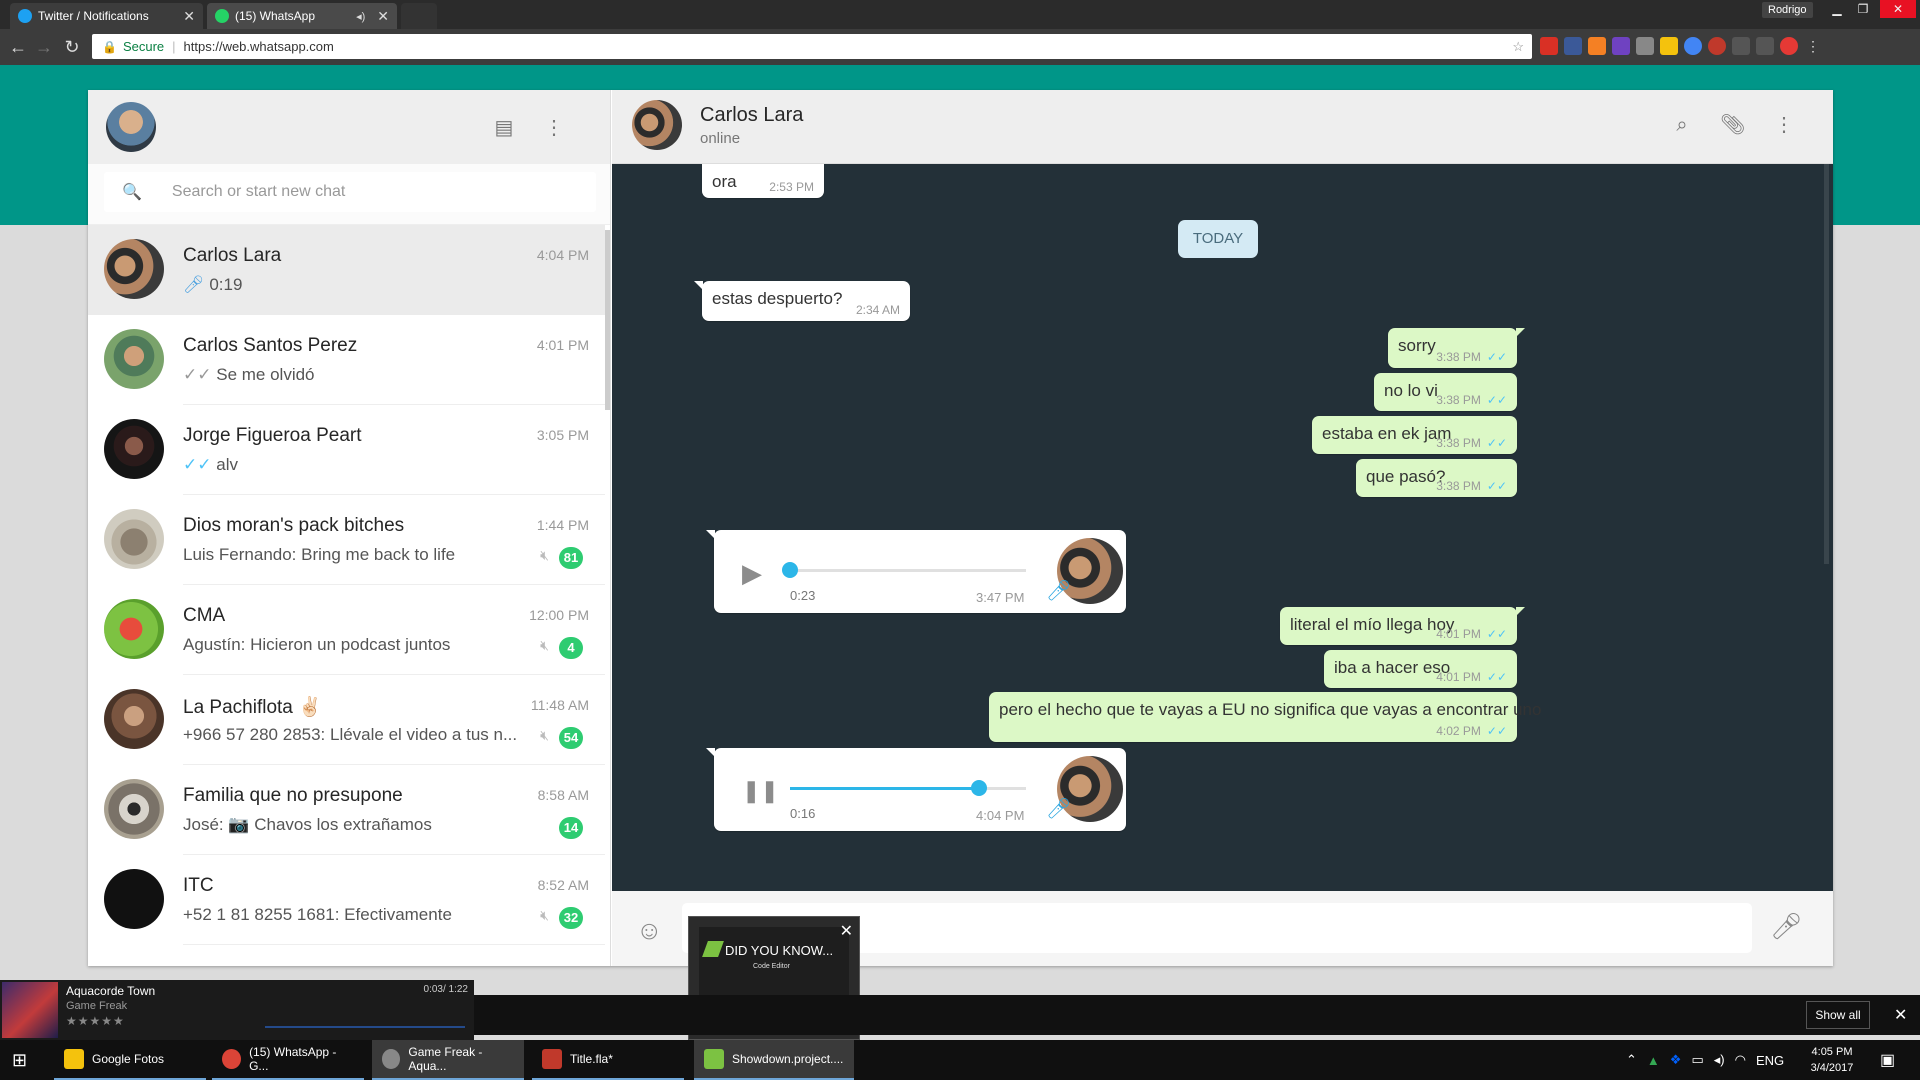  I want to click on forward-button: →, so click(44, 47).